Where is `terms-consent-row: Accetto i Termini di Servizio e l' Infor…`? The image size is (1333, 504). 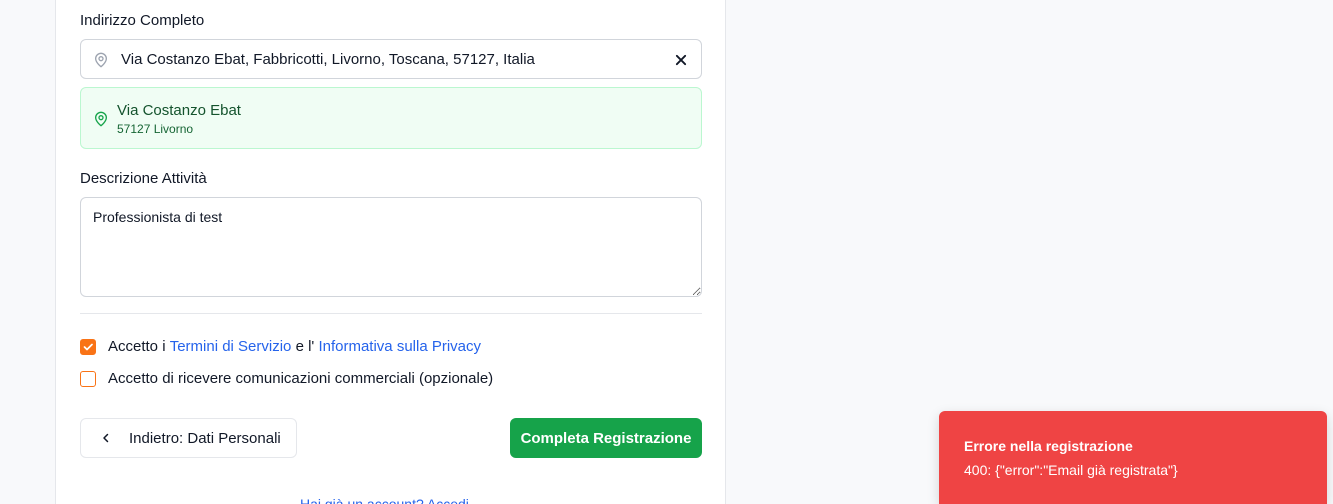
terms-consent-row: Accetto i Termini di Servizio e l' Infor… is located at coordinates (280, 346).